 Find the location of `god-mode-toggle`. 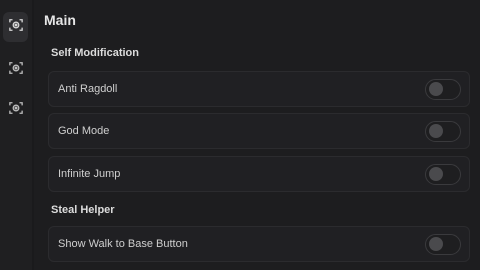

god-mode-toggle is located at coordinates (443, 131).